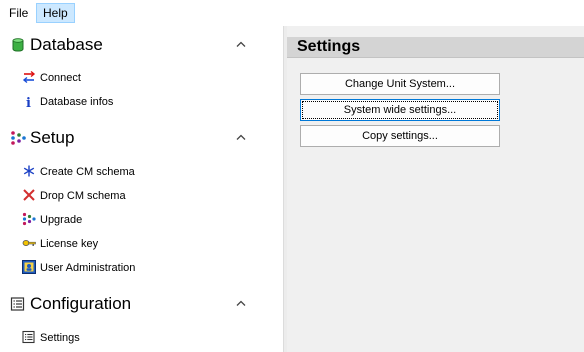  I want to click on settings-list-icon, so click(28, 337).